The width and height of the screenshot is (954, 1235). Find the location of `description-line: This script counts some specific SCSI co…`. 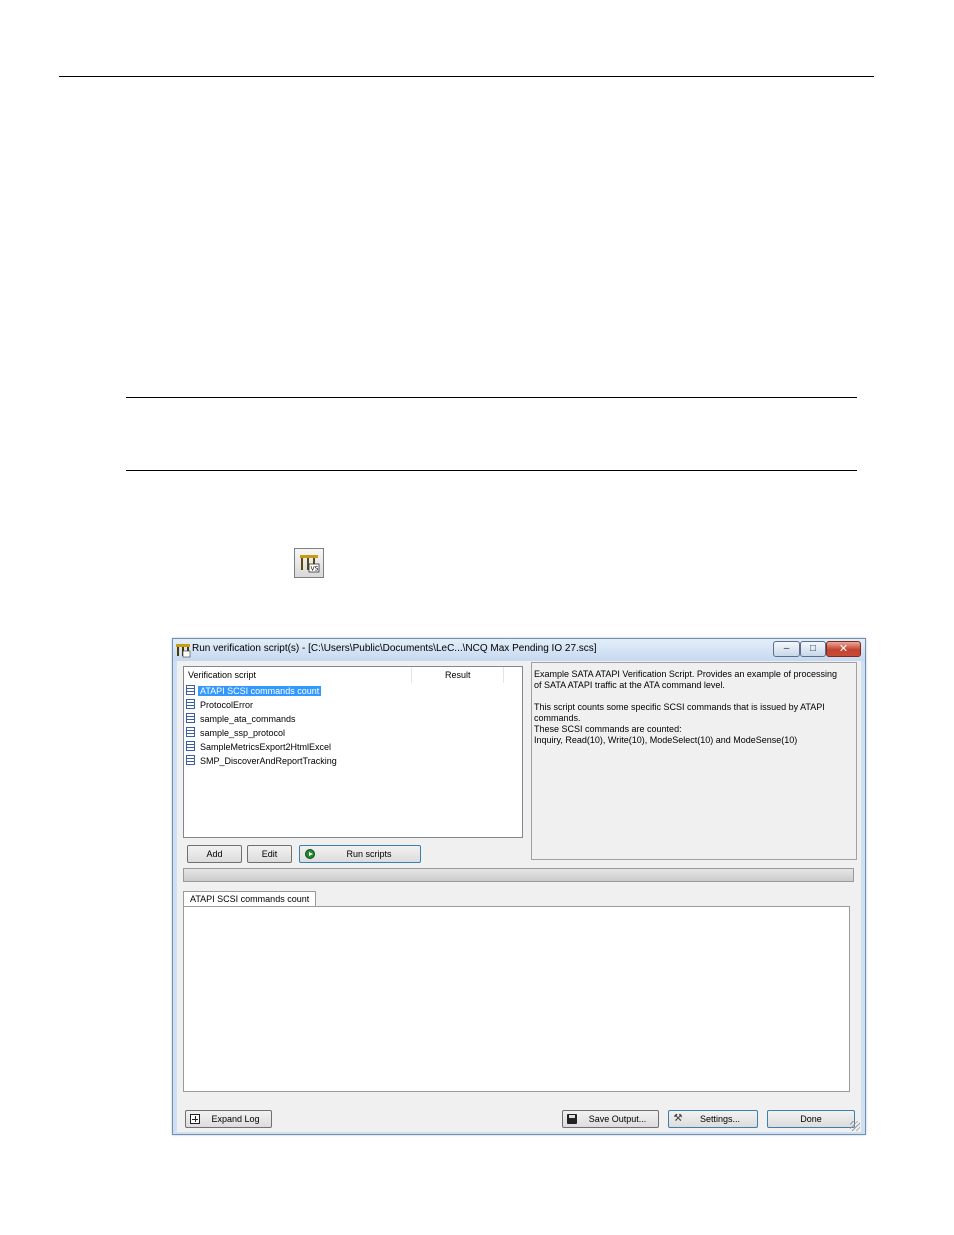

description-line: This script counts some specific SCSI co… is located at coordinates (679, 712).